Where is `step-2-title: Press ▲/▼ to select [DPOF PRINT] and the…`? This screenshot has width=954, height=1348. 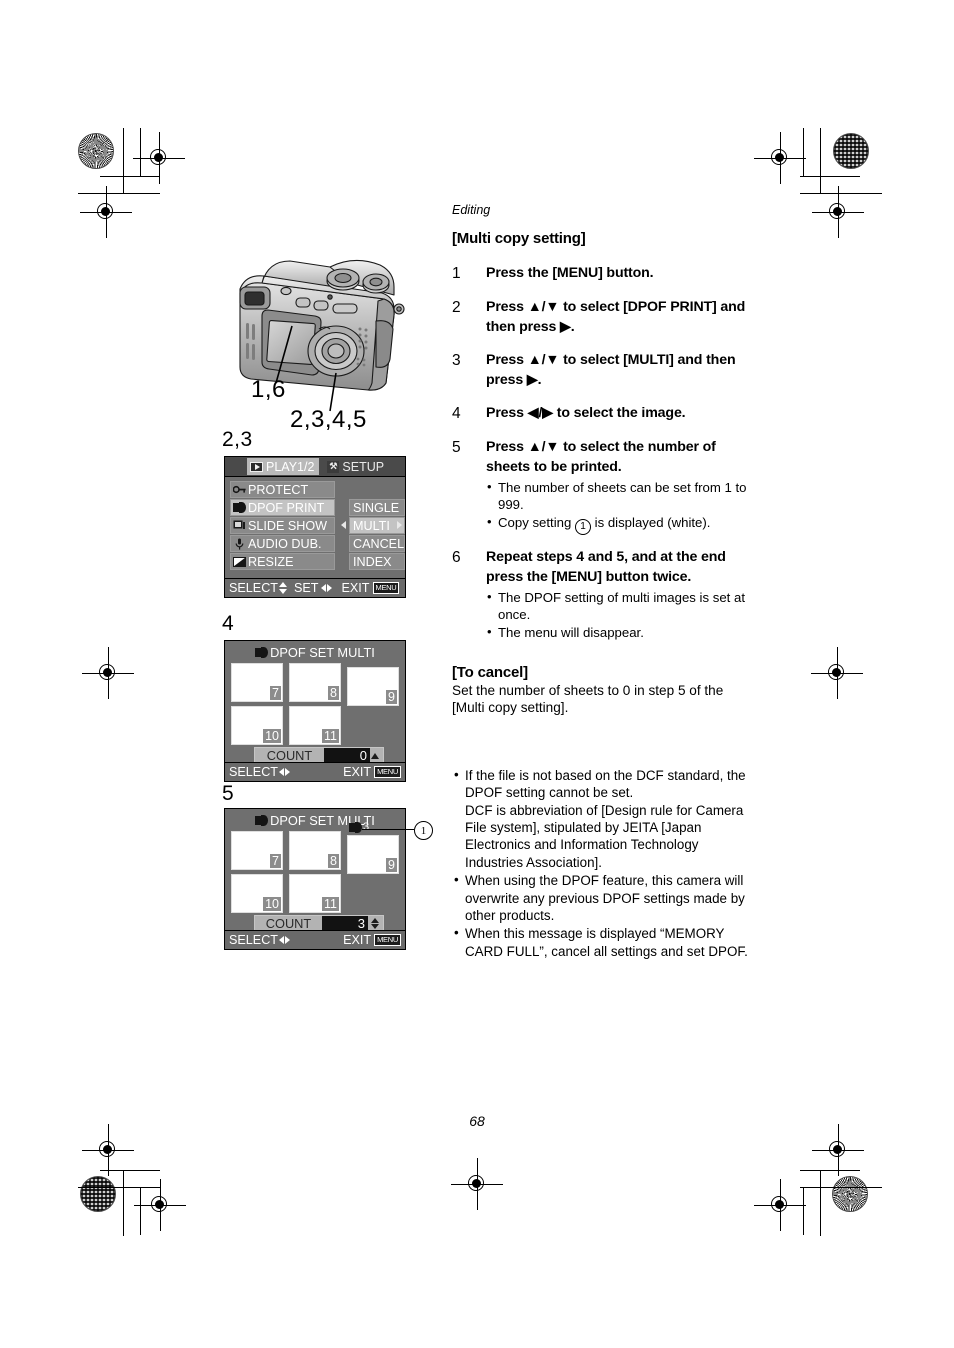
step-2-title: Press ▲/▼ to select [DPOF PRINT] and the… is located at coordinates (616, 317).